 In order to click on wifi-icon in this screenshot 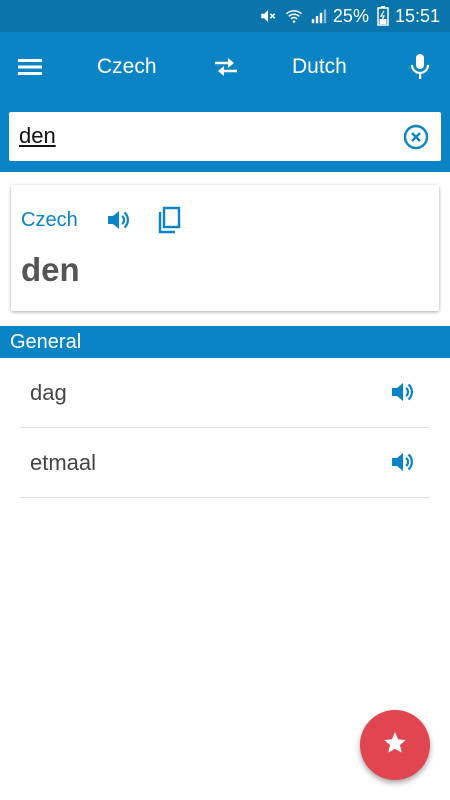, I will do `click(294, 16)`.